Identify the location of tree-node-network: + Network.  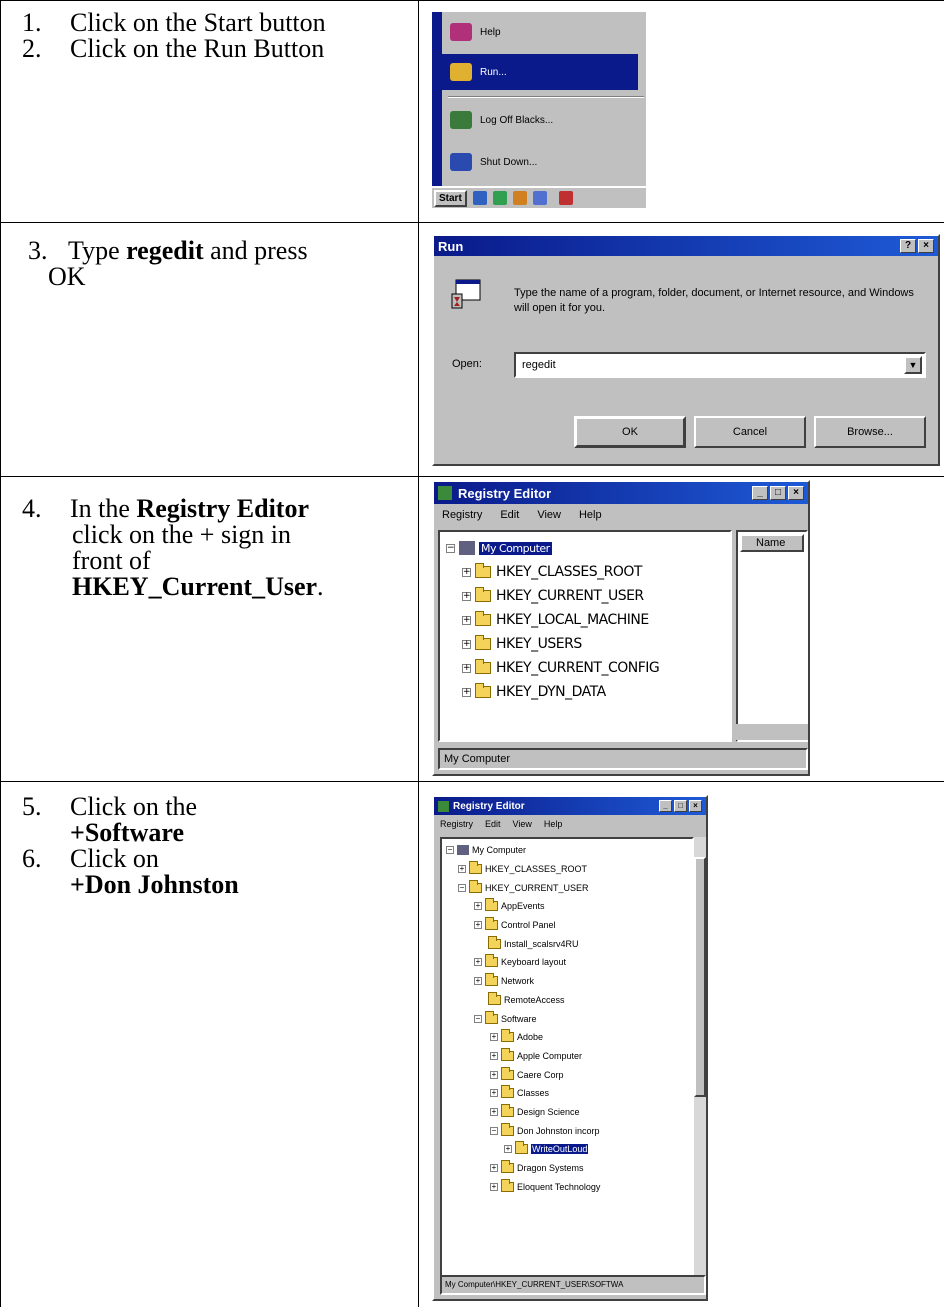
(567, 981).